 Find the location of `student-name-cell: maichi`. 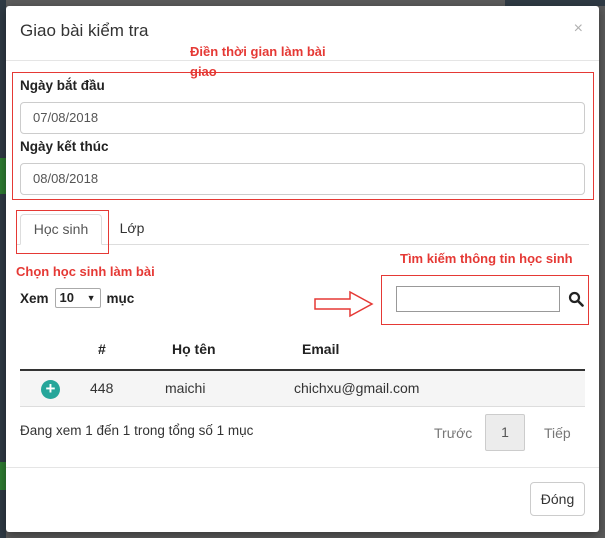

student-name-cell: maichi is located at coordinates (185, 388).